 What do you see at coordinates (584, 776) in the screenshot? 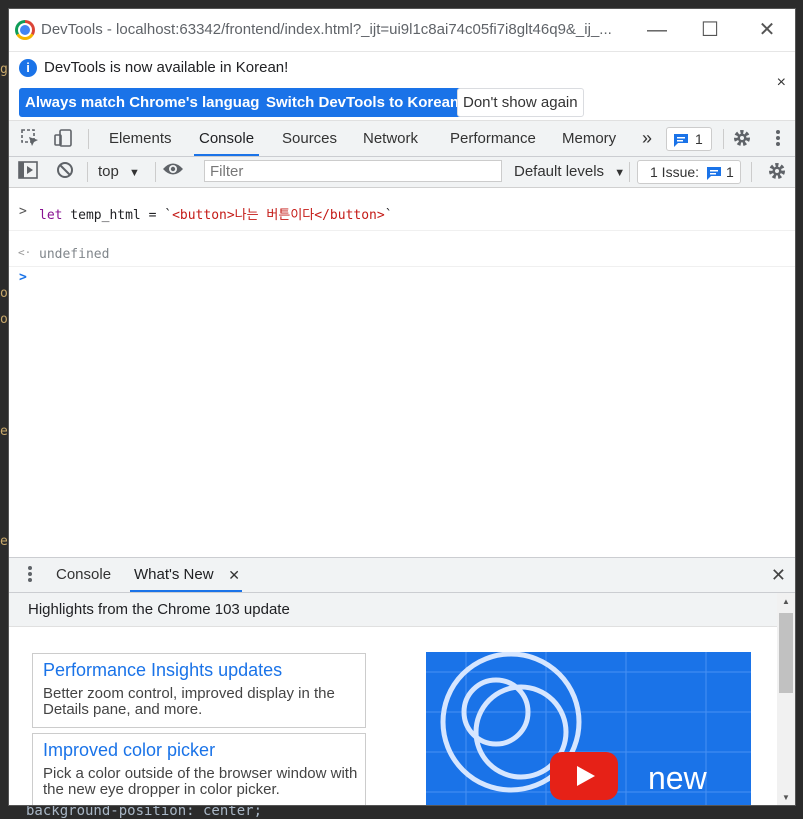
I see `play-button-icon` at bounding box center [584, 776].